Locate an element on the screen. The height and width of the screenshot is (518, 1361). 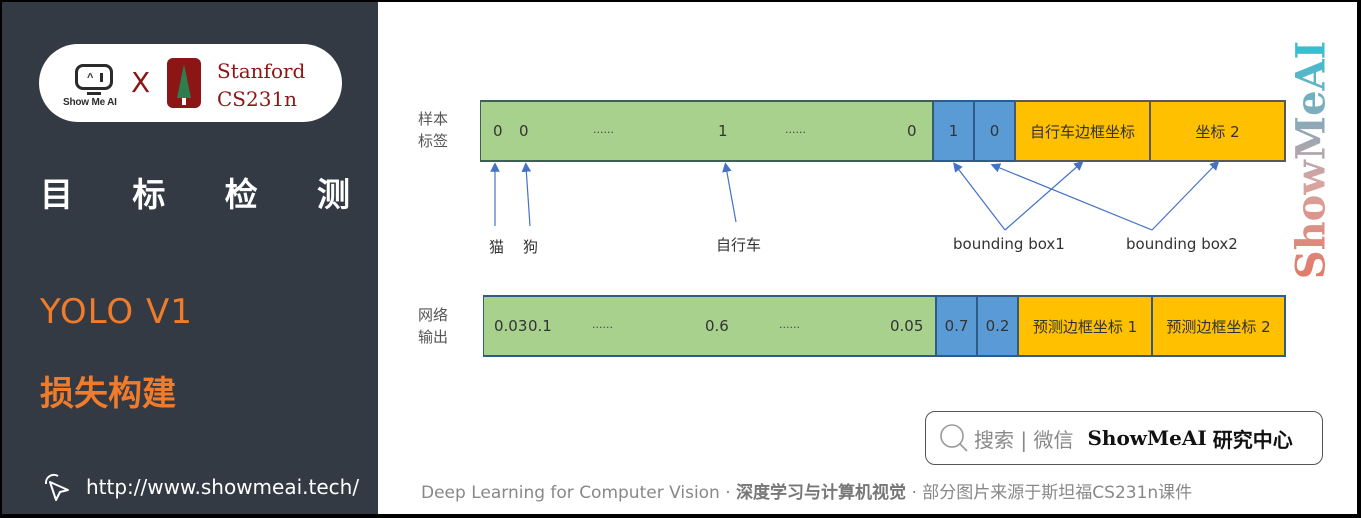
label-row-title: 样本 标签 is located at coordinates (438, 130).